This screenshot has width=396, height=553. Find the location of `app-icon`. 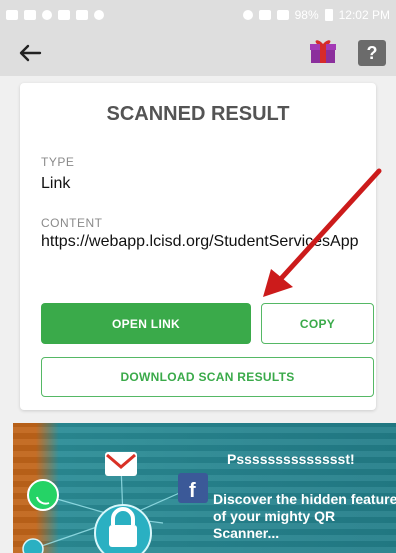

app-icon is located at coordinates (33, 545).